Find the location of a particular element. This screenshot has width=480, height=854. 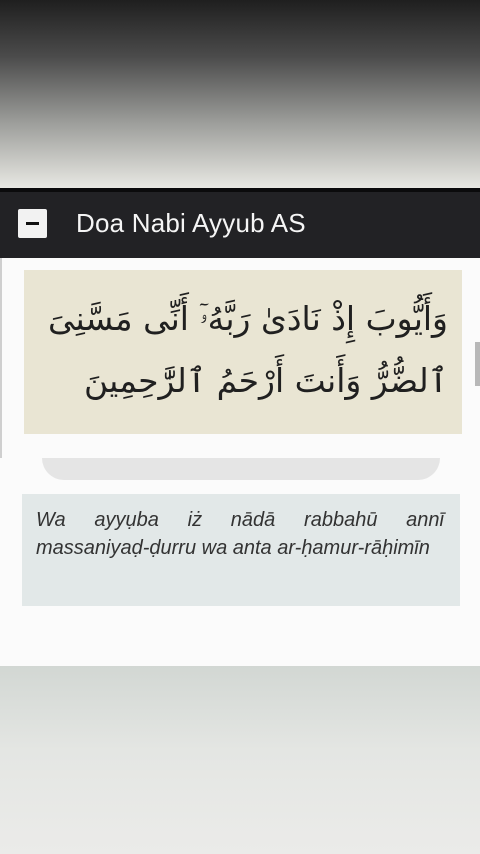

section-title: Doa Nabi Ayyub AS is located at coordinates (191, 223).